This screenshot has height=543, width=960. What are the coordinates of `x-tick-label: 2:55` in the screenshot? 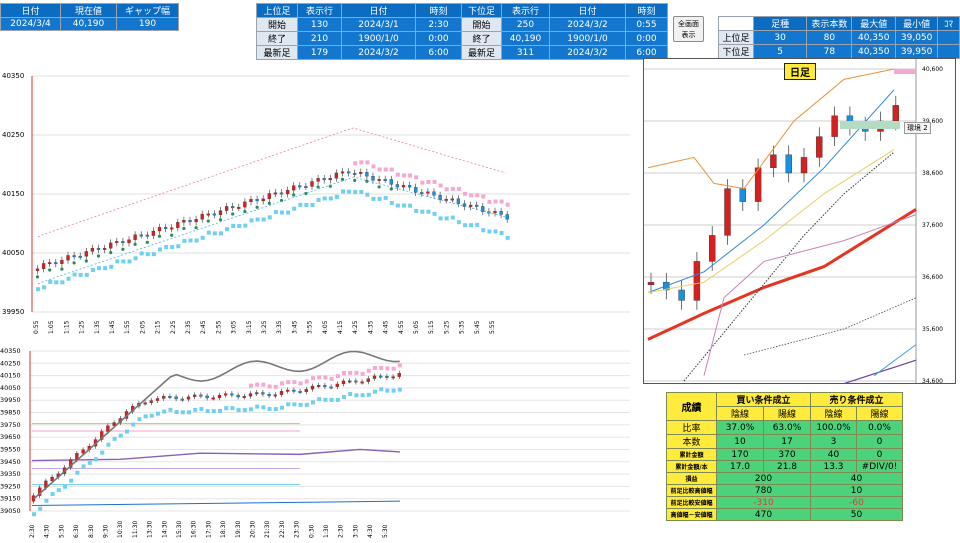 It's located at (218, 327).